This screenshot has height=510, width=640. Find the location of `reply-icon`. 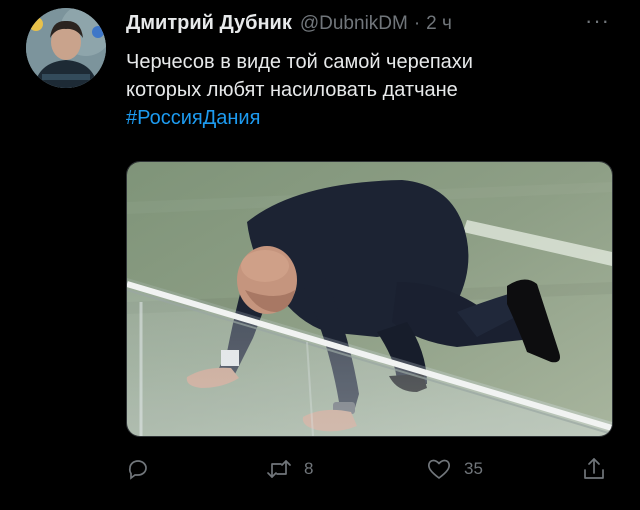

reply-icon is located at coordinates (138, 469).